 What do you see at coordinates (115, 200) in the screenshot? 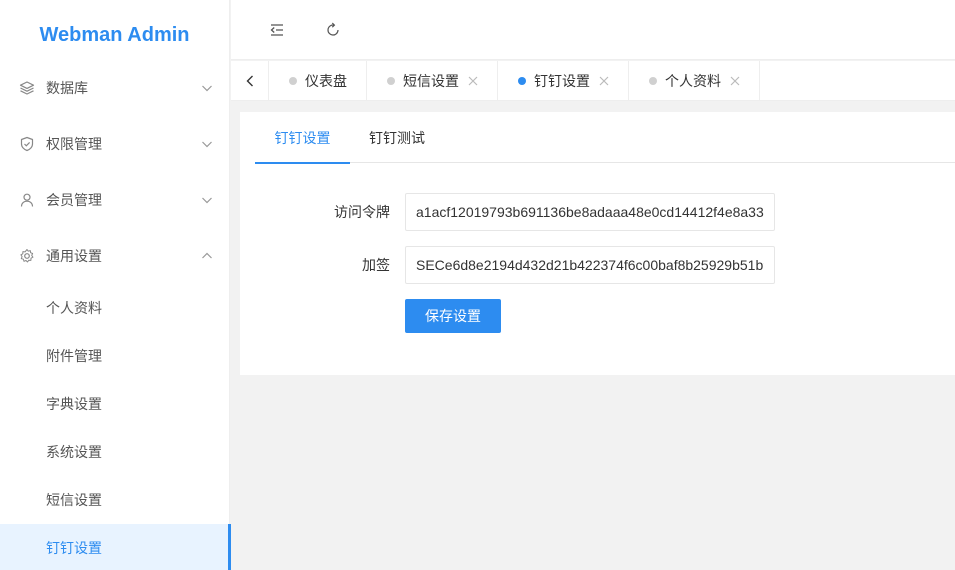
I see `sidebar-item-members: 会员管理` at bounding box center [115, 200].